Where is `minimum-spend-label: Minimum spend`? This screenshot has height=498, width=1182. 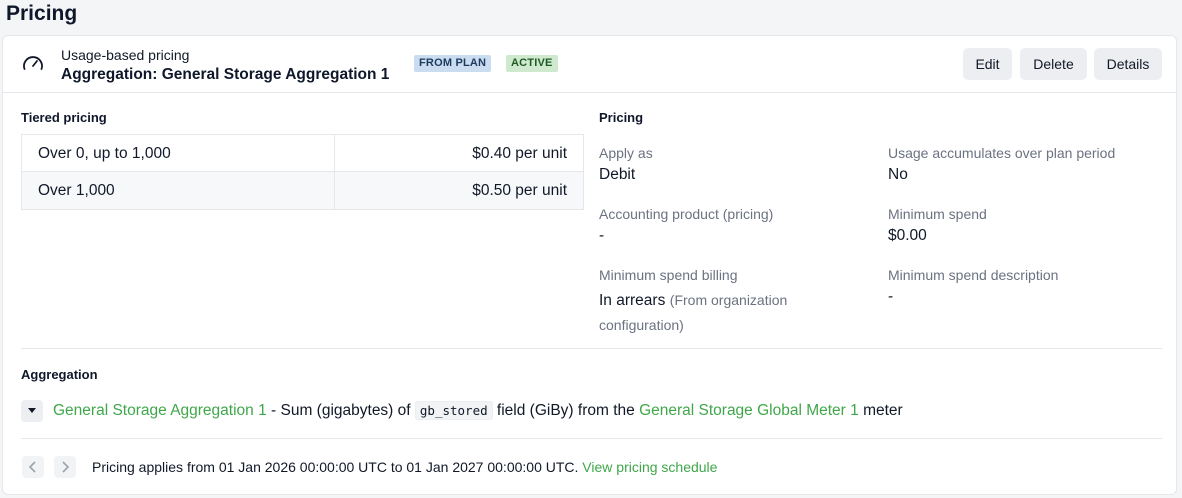
minimum-spend-label: Minimum spend is located at coordinates (937, 214).